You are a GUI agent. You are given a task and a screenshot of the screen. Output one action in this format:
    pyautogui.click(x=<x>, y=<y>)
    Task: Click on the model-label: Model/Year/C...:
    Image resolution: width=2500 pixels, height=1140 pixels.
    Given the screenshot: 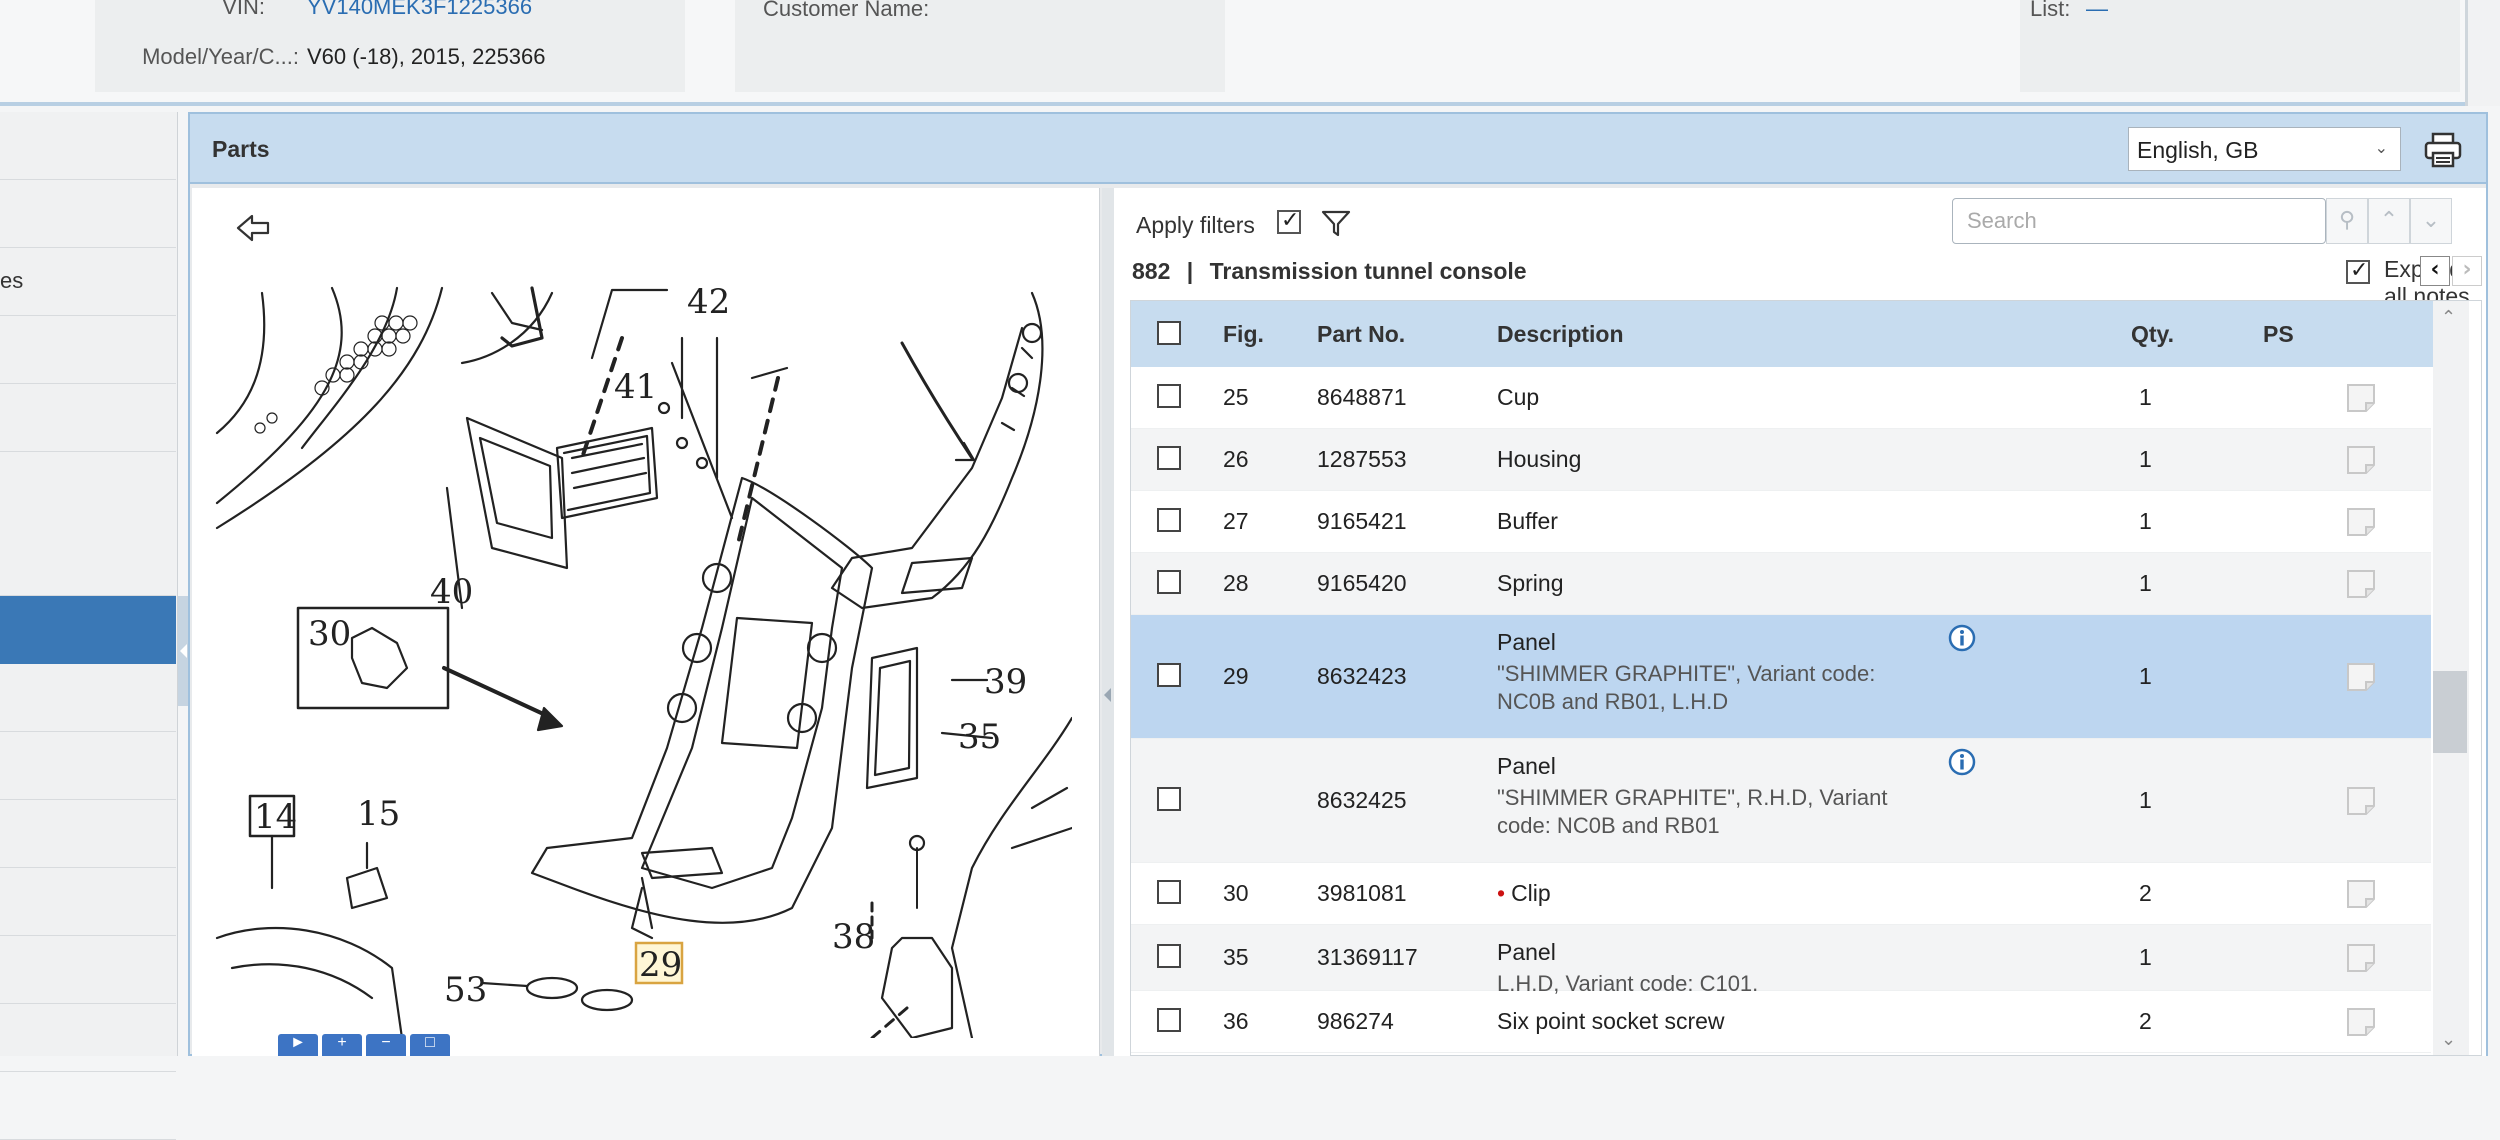 What is the action you would take?
    pyautogui.click(x=220, y=56)
    